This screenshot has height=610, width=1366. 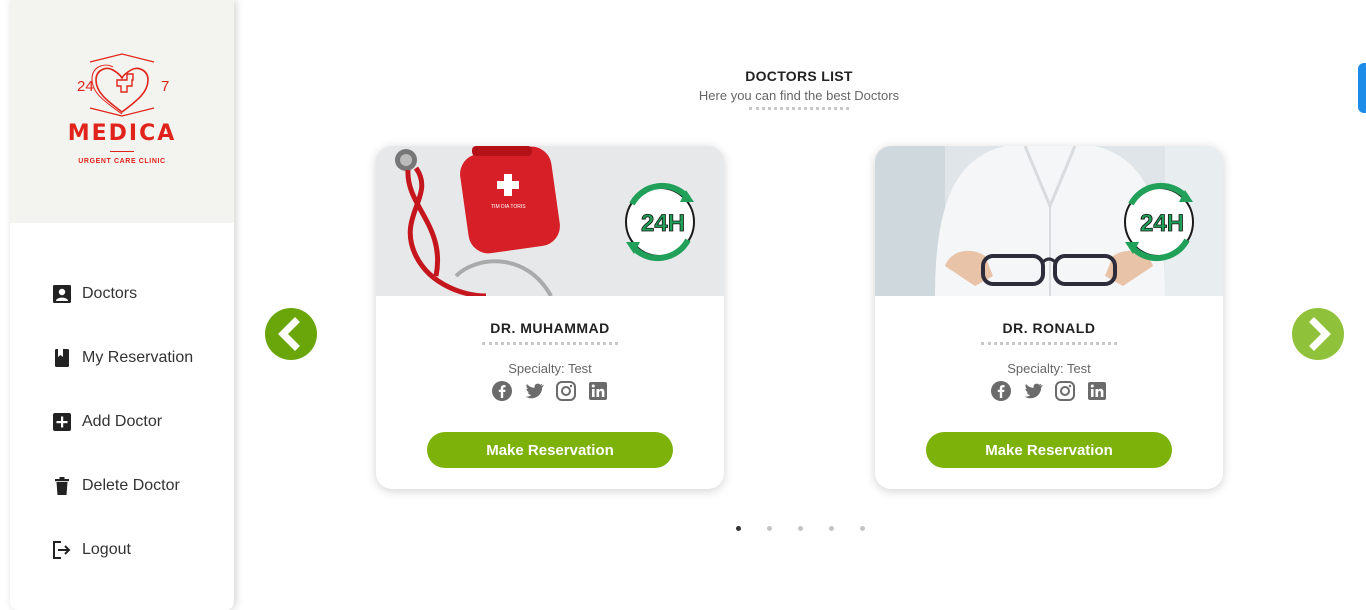 What do you see at coordinates (550, 328) in the screenshot?
I see `doctor-name: DR. MUHAMMAD` at bounding box center [550, 328].